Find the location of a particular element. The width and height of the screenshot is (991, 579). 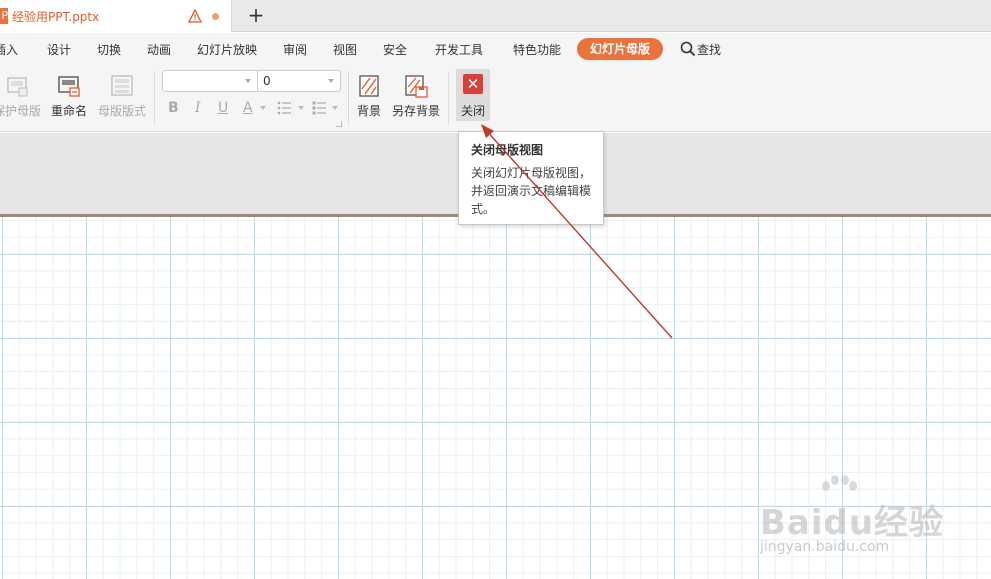

menu-insert: 插入 is located at coordinates (9, 49).